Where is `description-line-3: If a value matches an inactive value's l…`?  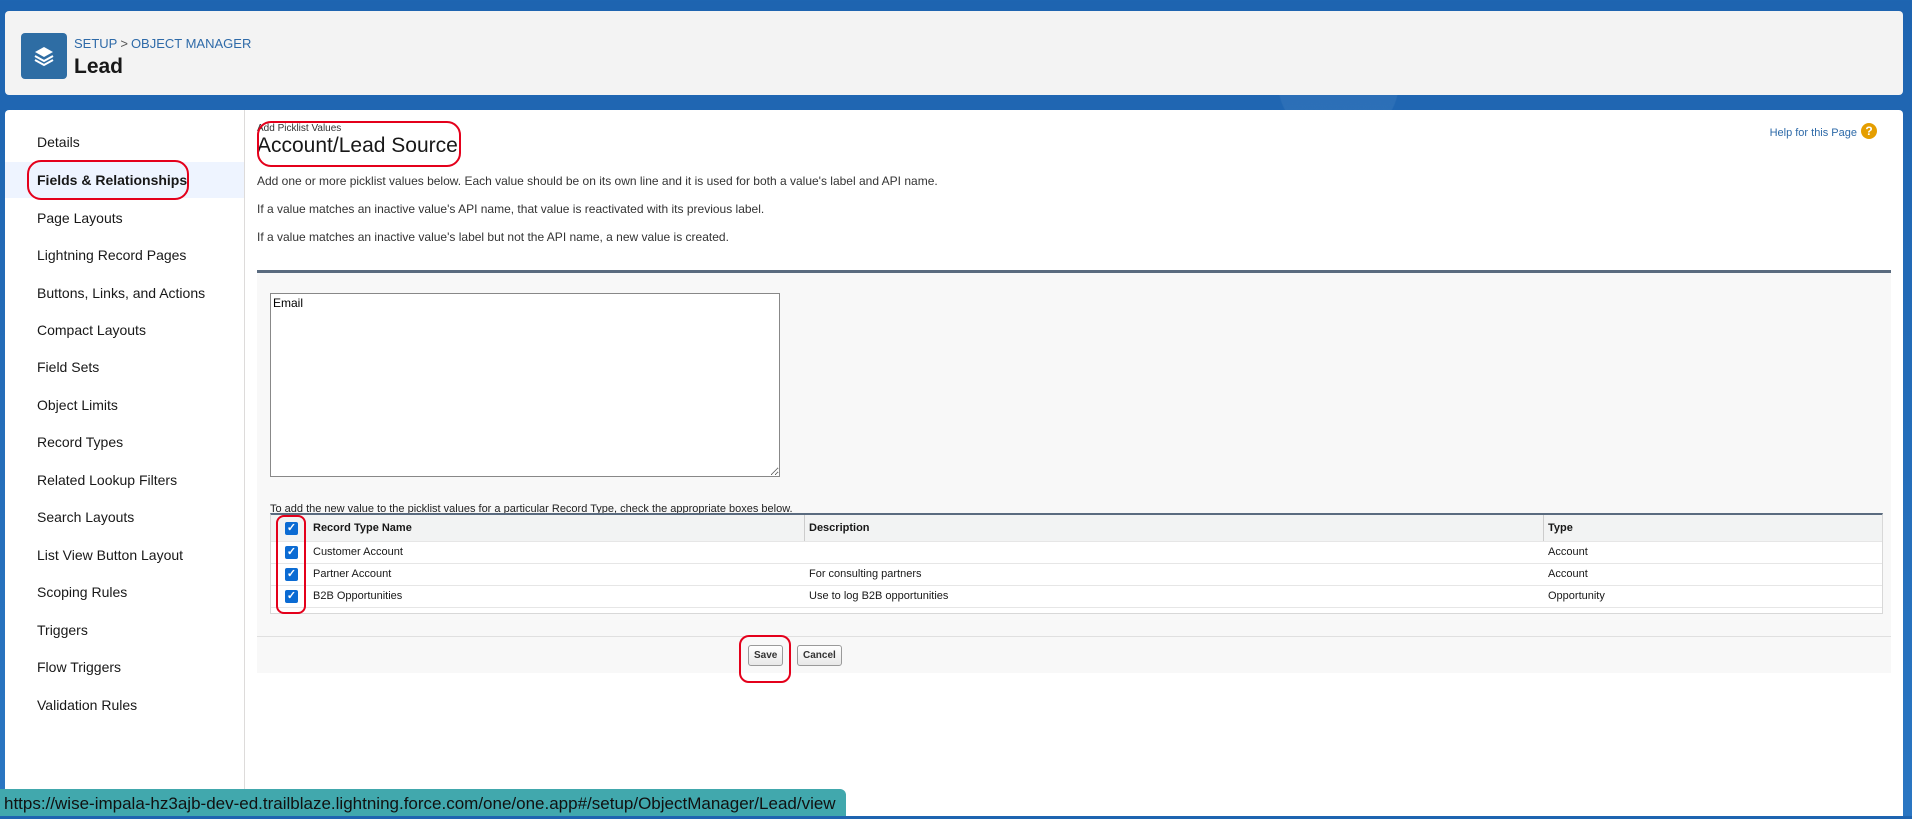 description-line-3: If a value matches an inactive value's l… is located at coordinates (493, 237).